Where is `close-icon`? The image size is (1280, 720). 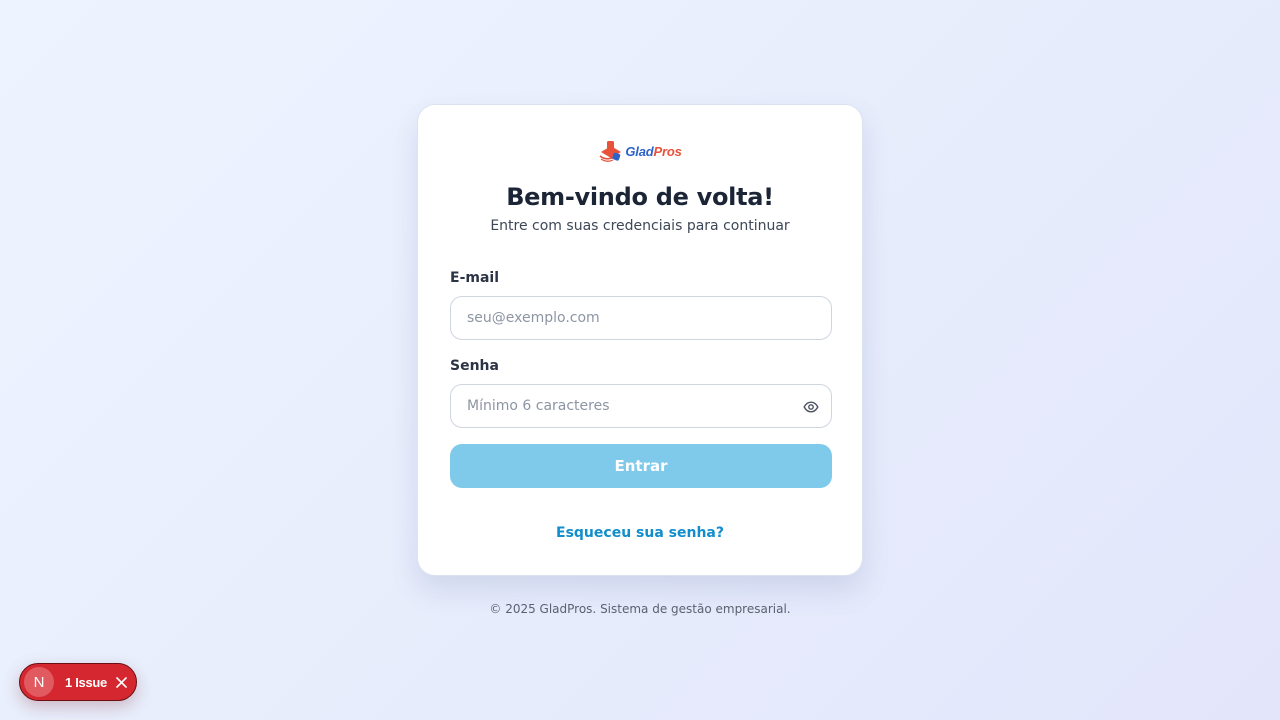
close-icon is located at coordinates (121, 682).